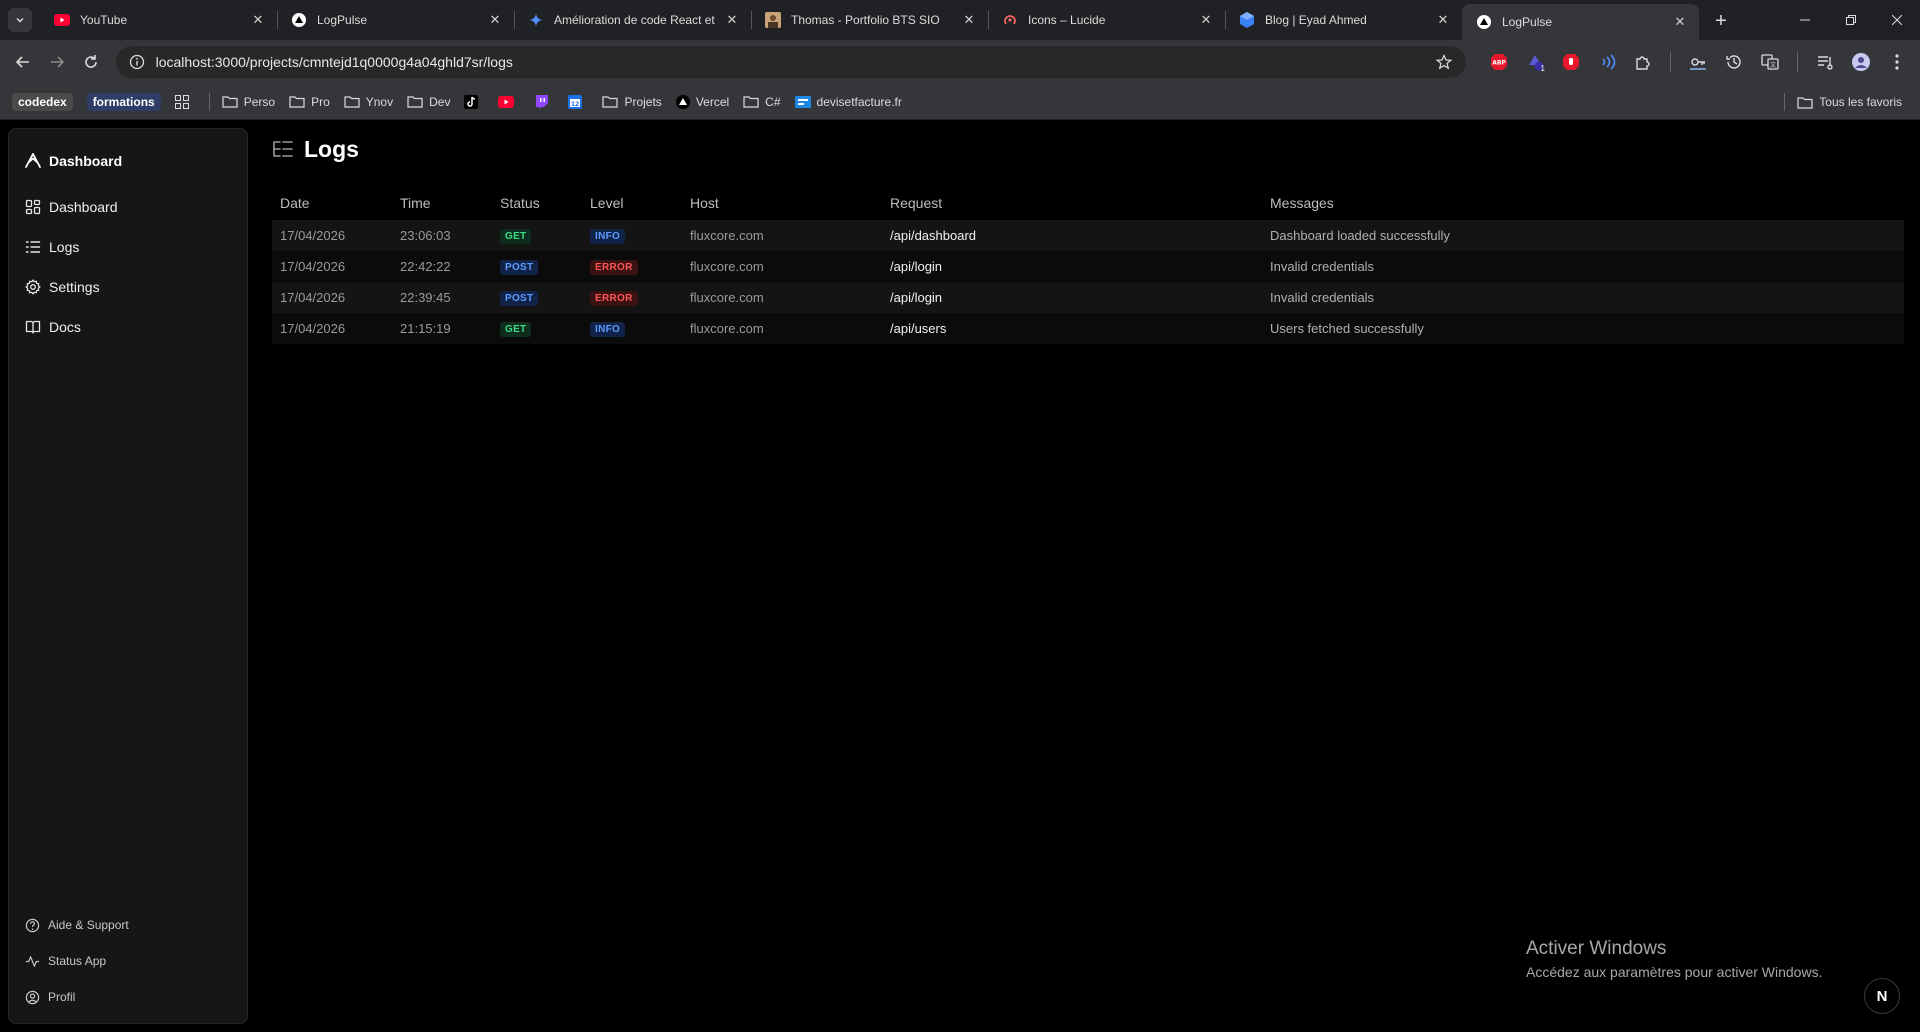 This screenshot has width=1920, height=1032. What do you see at coordinates (1499, 62) in the screenshot?
I see `adblock-extension-icon: ABP` at bounding box center [1499, 62].